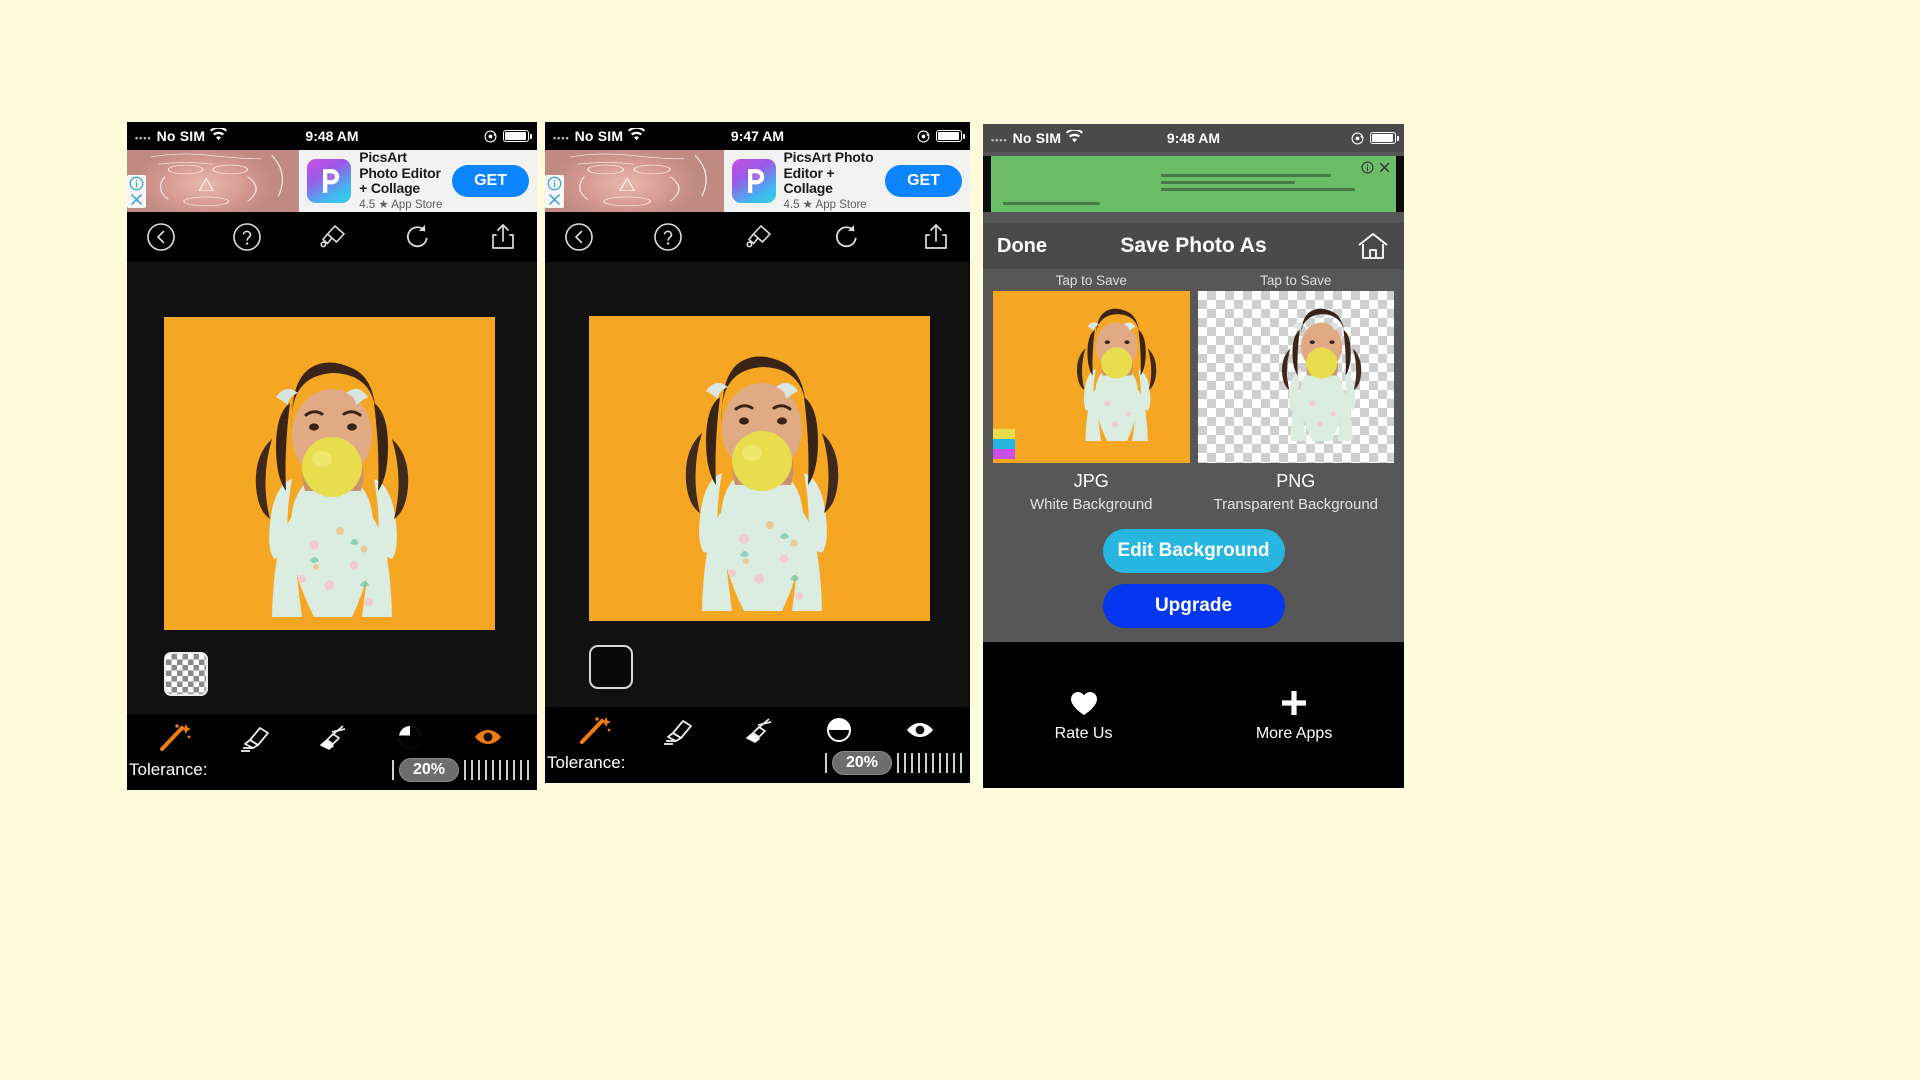 This screenshot has height=1080, width=1920. Describe the element at coordinates (1384, 138) in the screenshot. I see `battery-icon` at that location.